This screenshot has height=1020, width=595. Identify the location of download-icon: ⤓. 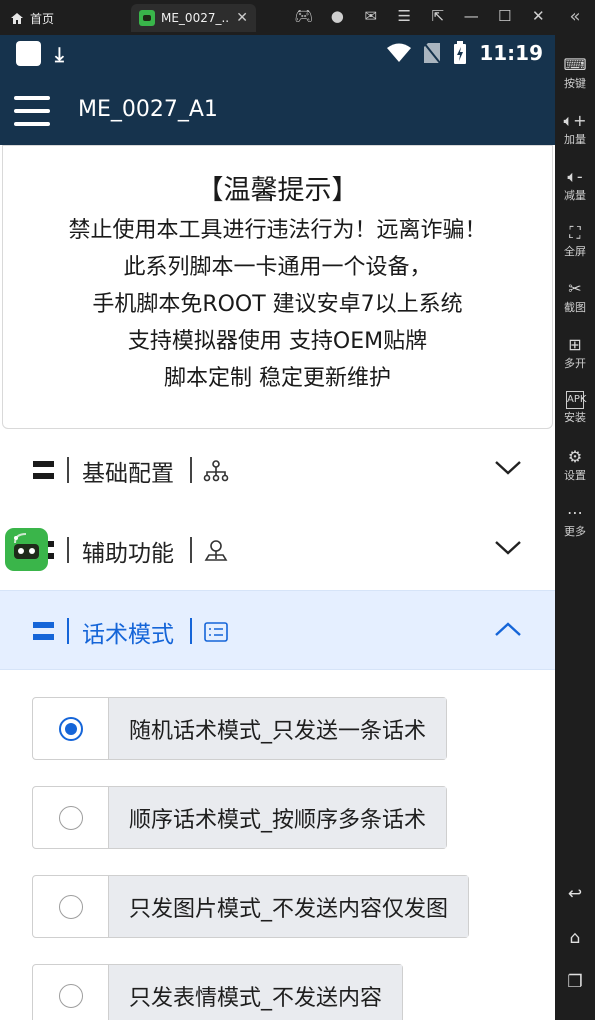
(59, 53).